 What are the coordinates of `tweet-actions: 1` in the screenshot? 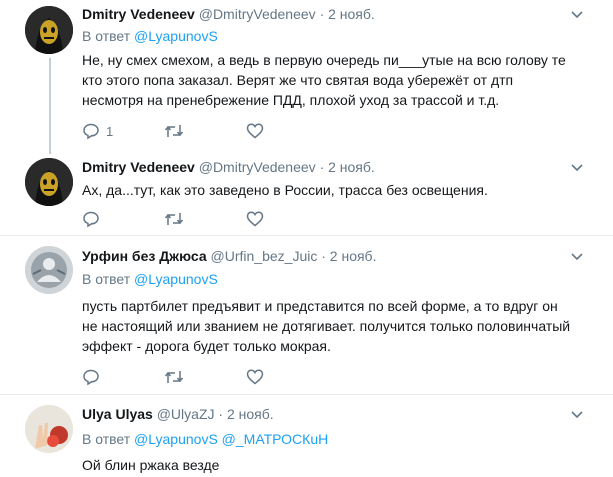 It's located at (182, 132).